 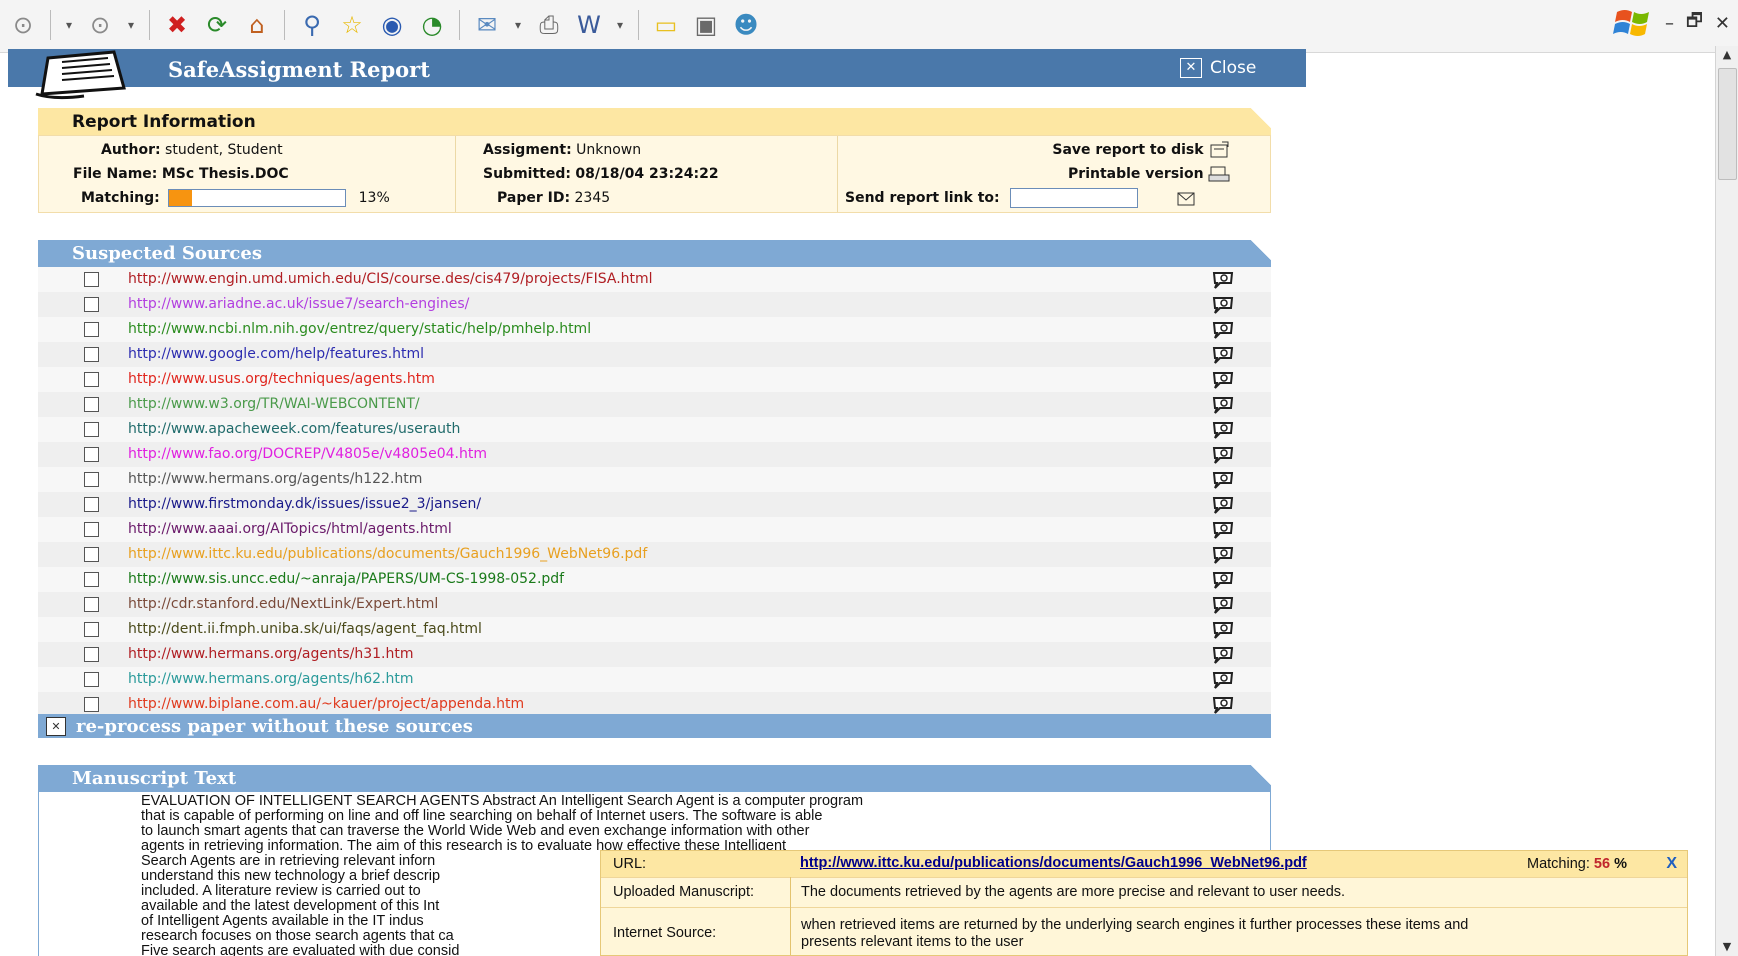 What do you see at coordinates (1671, 864) in the screenshot?
I see `popup-close-button: X` at bounding box center [1671, 864].